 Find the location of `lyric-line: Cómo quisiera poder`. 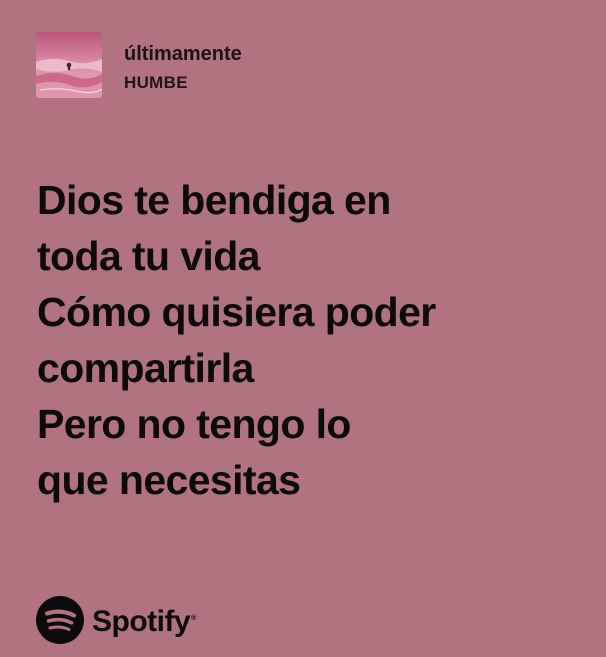

lyric-line: Cómo quisiera poder is located at coordinates (236, 312).